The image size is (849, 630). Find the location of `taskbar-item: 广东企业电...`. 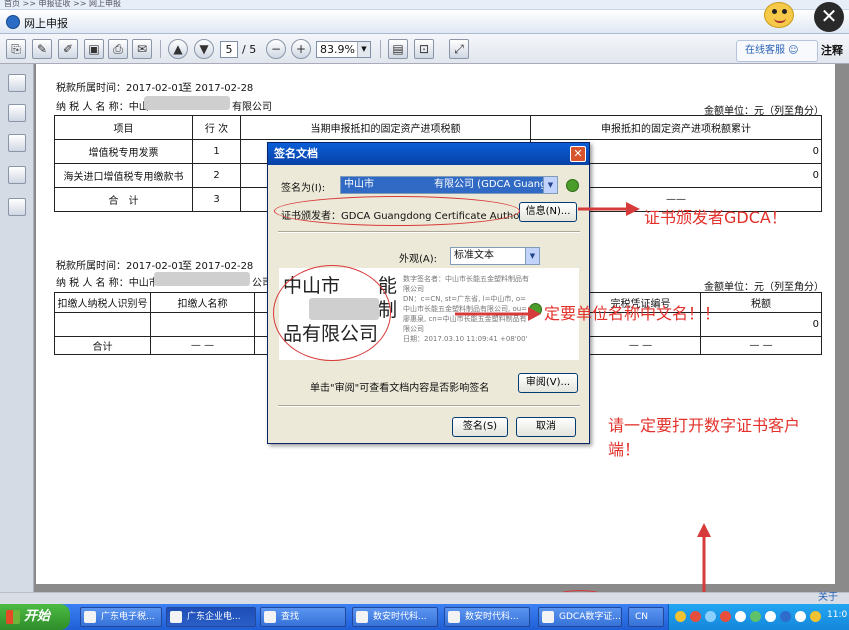

taskbar-item: 广东企业电... is located at coordinates (211, 617).